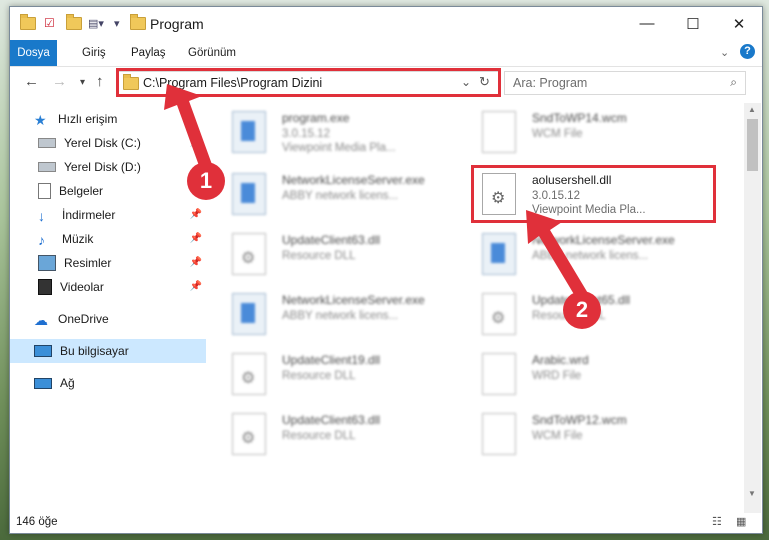 Image resolution: width=769 pixels, height=540 pixels. What do you see at coordinates (752, 493) in the screenshot?
I see `scroll-down-icon: ▼` at bounding box center [752, 493].